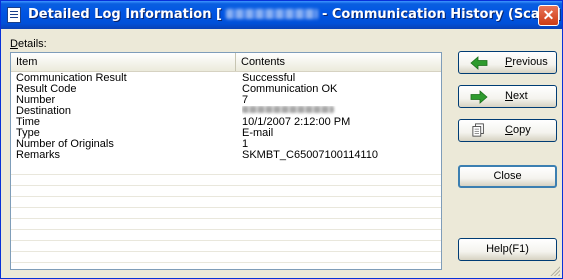 This screenshot has height=279, width=563. What do you see at coordinates (226, 144) in the screenshot?
I see `table-row: Number of Originals 1` at bounding box center [226, 144].